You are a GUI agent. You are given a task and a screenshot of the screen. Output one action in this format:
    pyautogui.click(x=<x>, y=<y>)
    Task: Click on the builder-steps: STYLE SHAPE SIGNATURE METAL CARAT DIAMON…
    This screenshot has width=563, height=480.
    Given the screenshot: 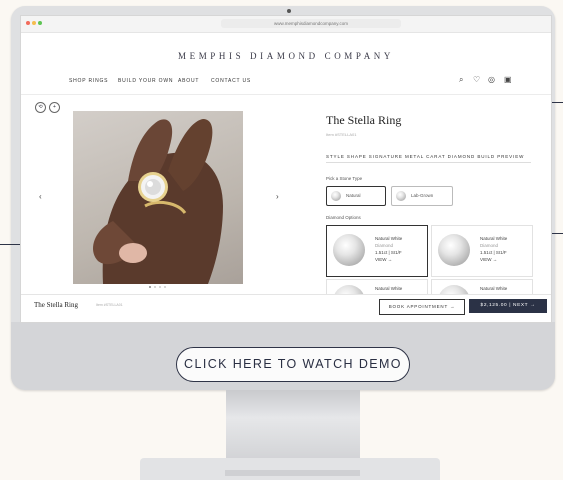 What is the action you would take?
    pyautogui.click(x=425, y=156)
    